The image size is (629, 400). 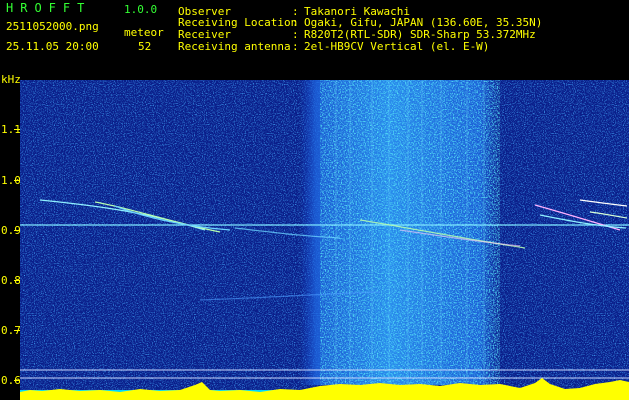 I want to click on meteor-count: 52, so click(x=145, y=46).